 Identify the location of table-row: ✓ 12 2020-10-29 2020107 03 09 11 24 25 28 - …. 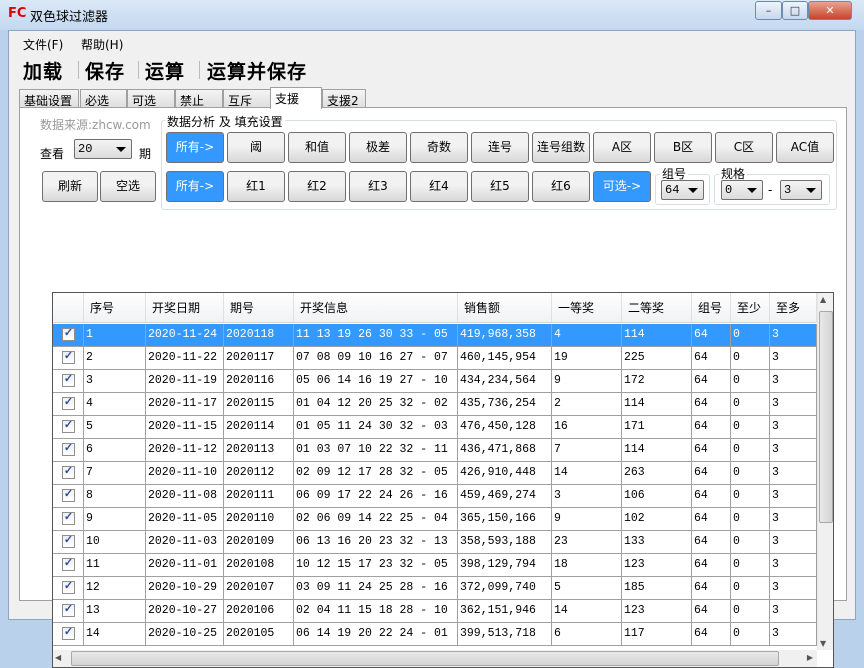
(435, 588).